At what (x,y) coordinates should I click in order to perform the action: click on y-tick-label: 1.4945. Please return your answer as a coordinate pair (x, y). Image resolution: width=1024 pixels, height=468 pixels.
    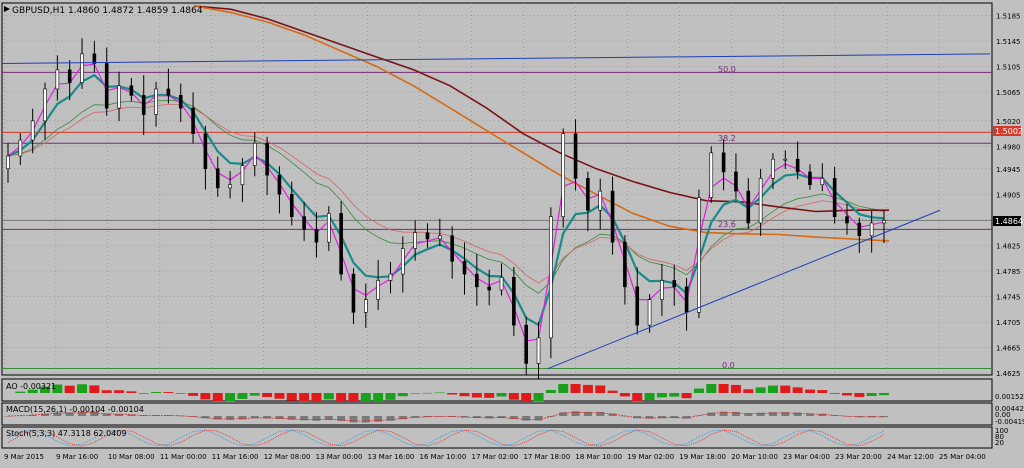
    Looking at the image, I should click on (1008, 170).